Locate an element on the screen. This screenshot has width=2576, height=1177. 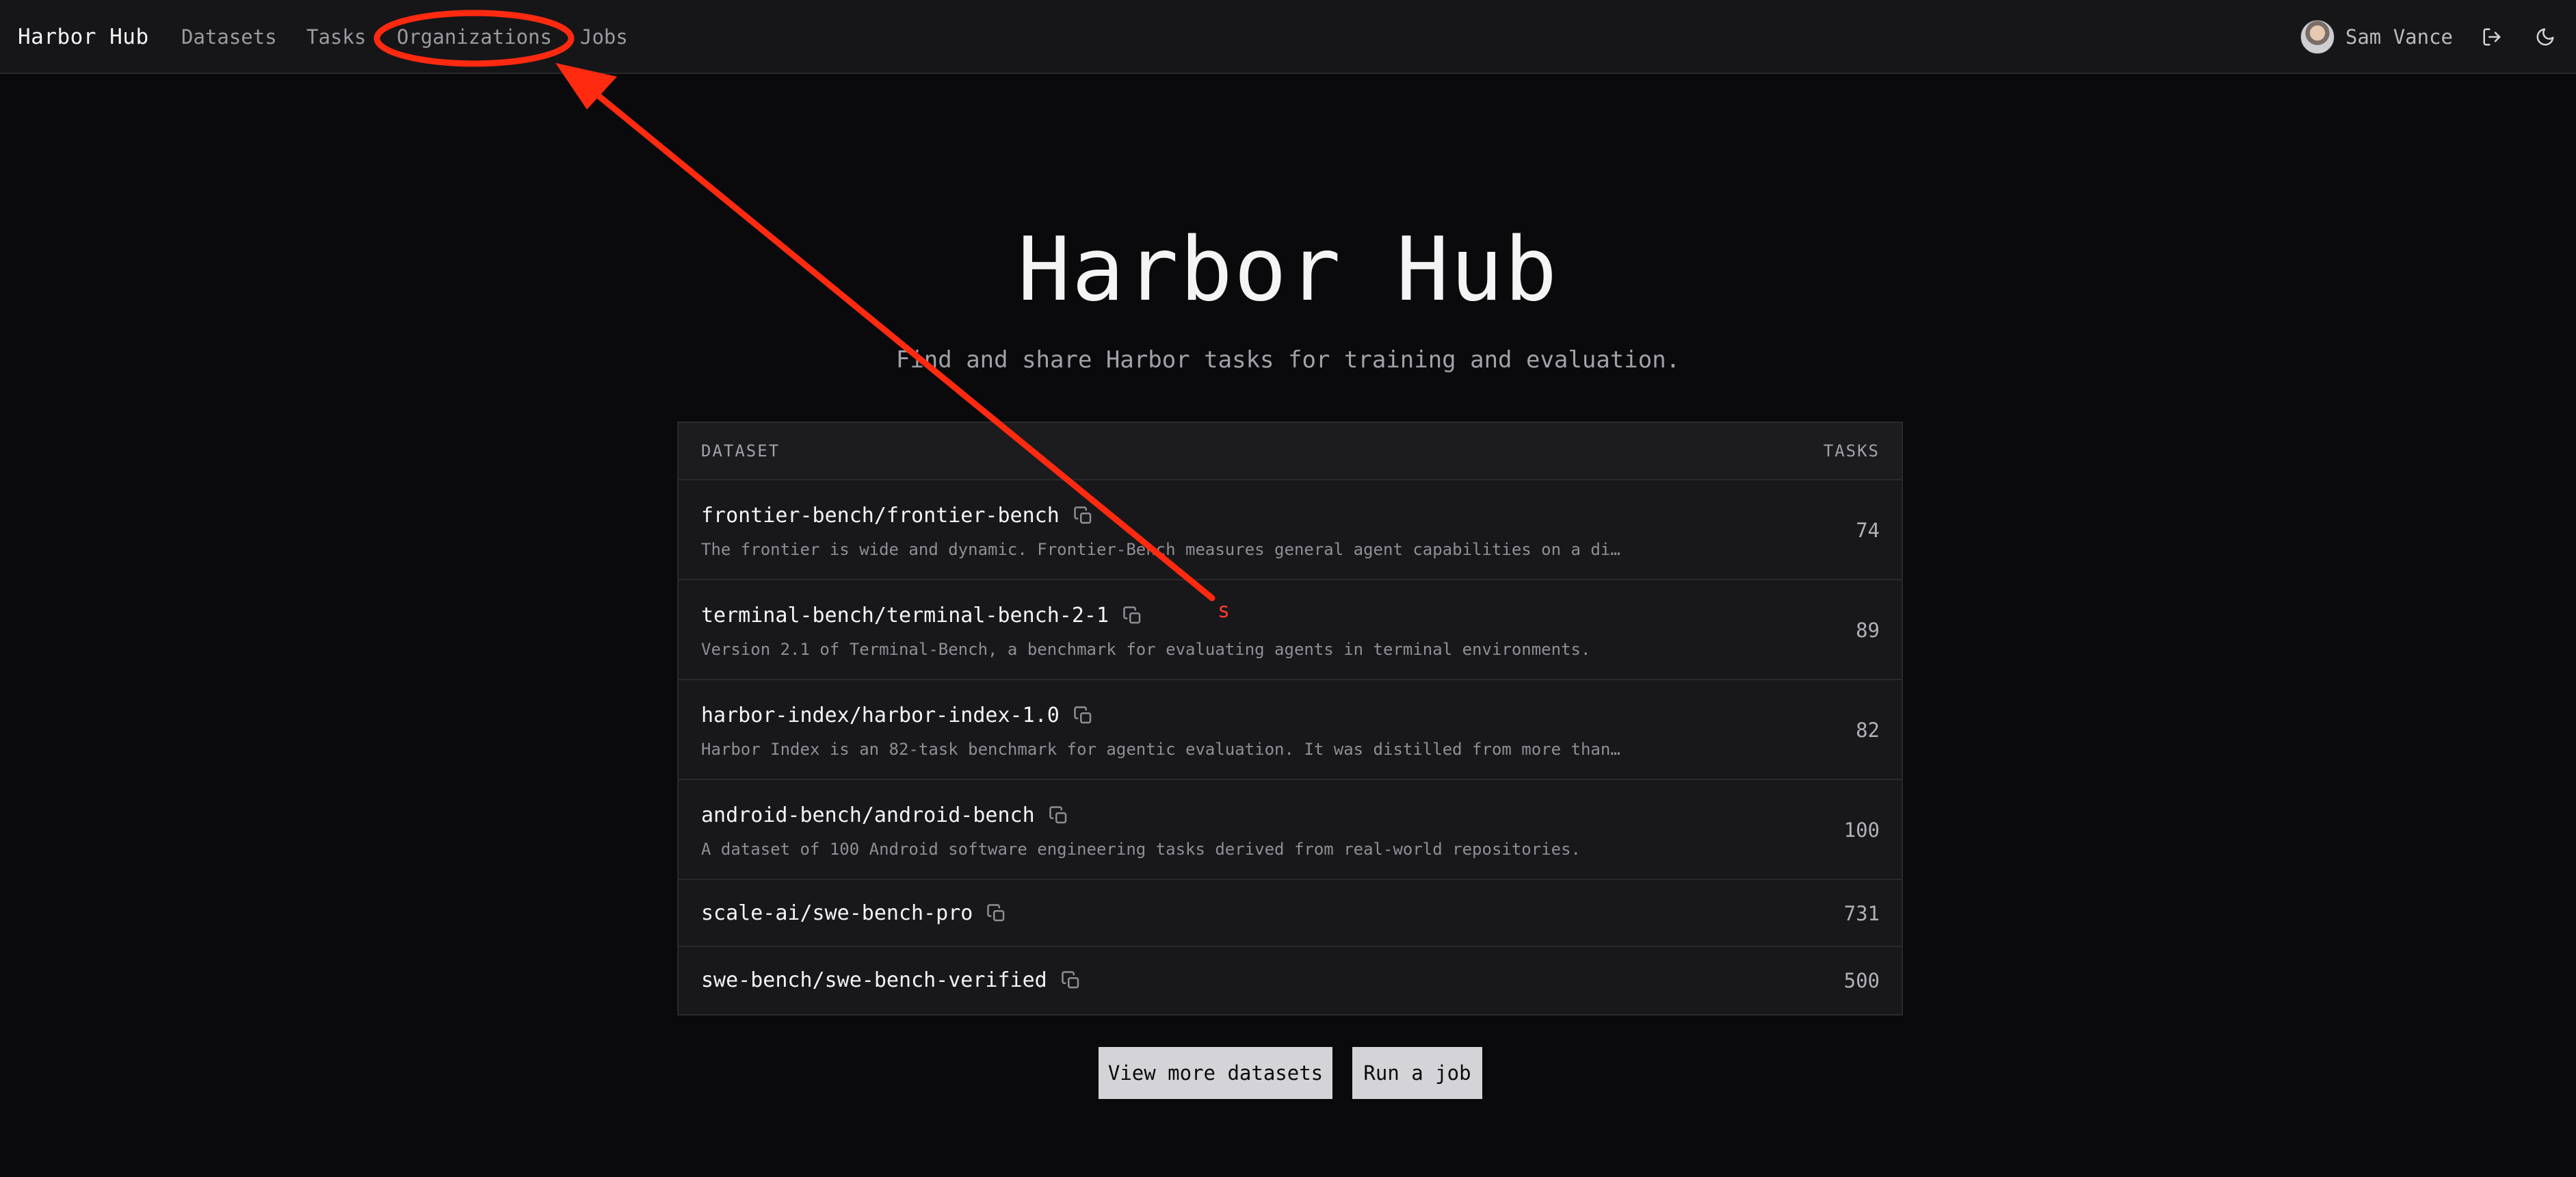
view-more-datasets-button: View more datasets is located at coordinates (1215, 1073).